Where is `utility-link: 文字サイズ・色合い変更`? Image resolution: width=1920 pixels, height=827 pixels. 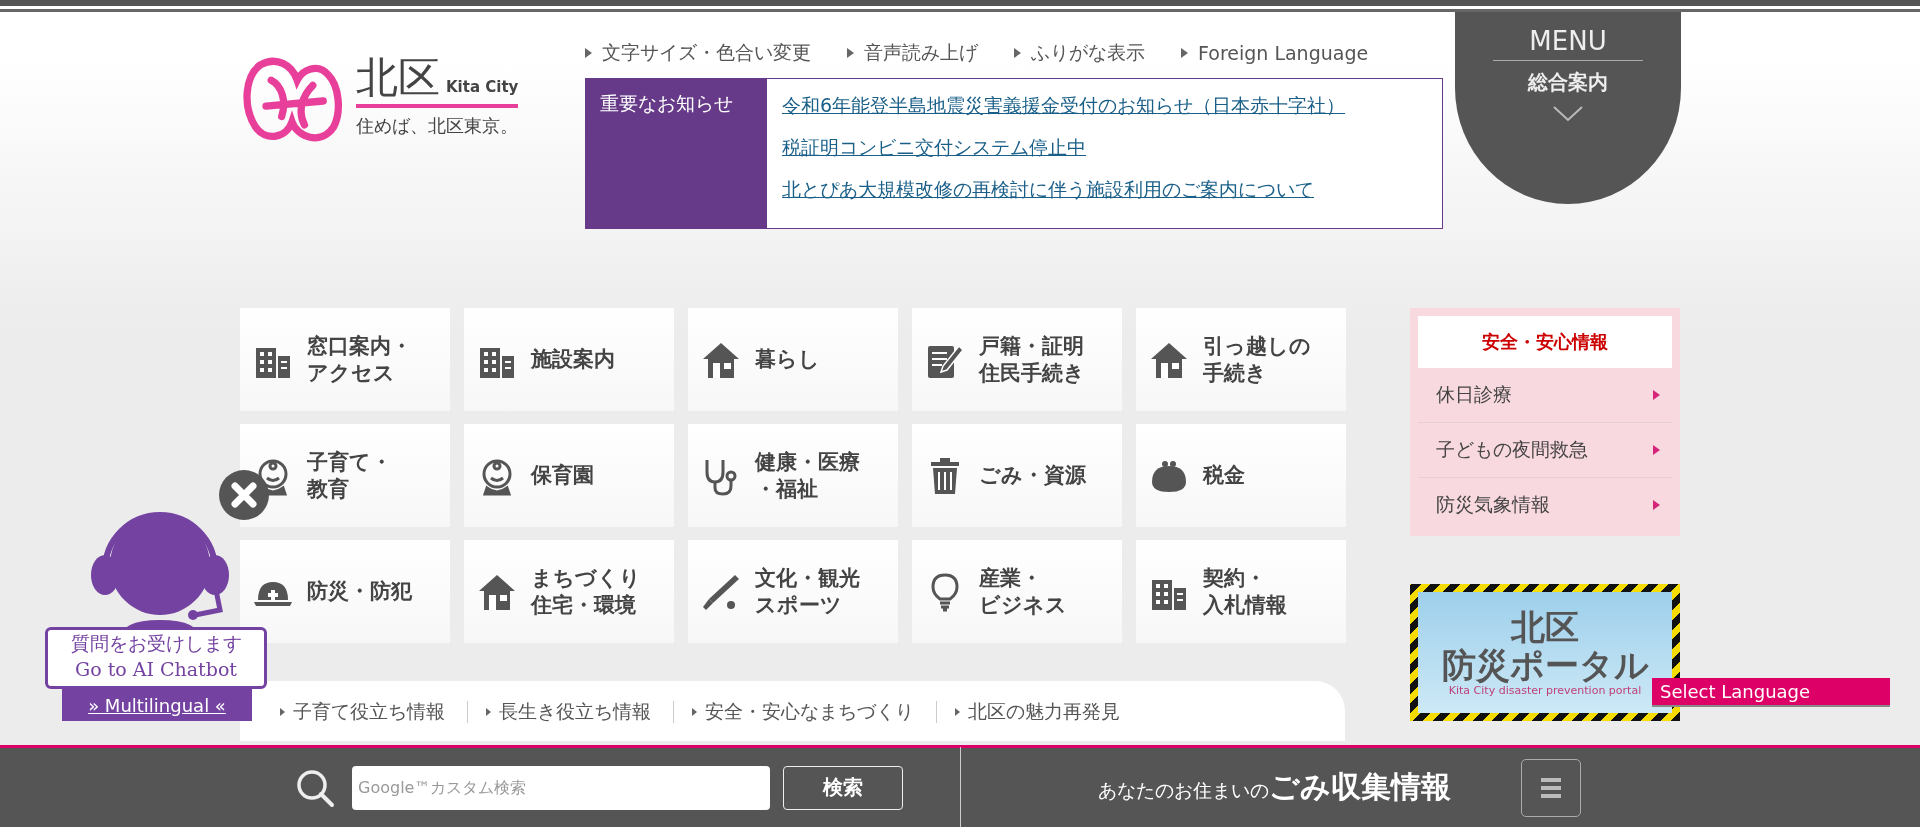
utility-link: 文字サイズ・色合い変更 is located at coordinates (698, 53).